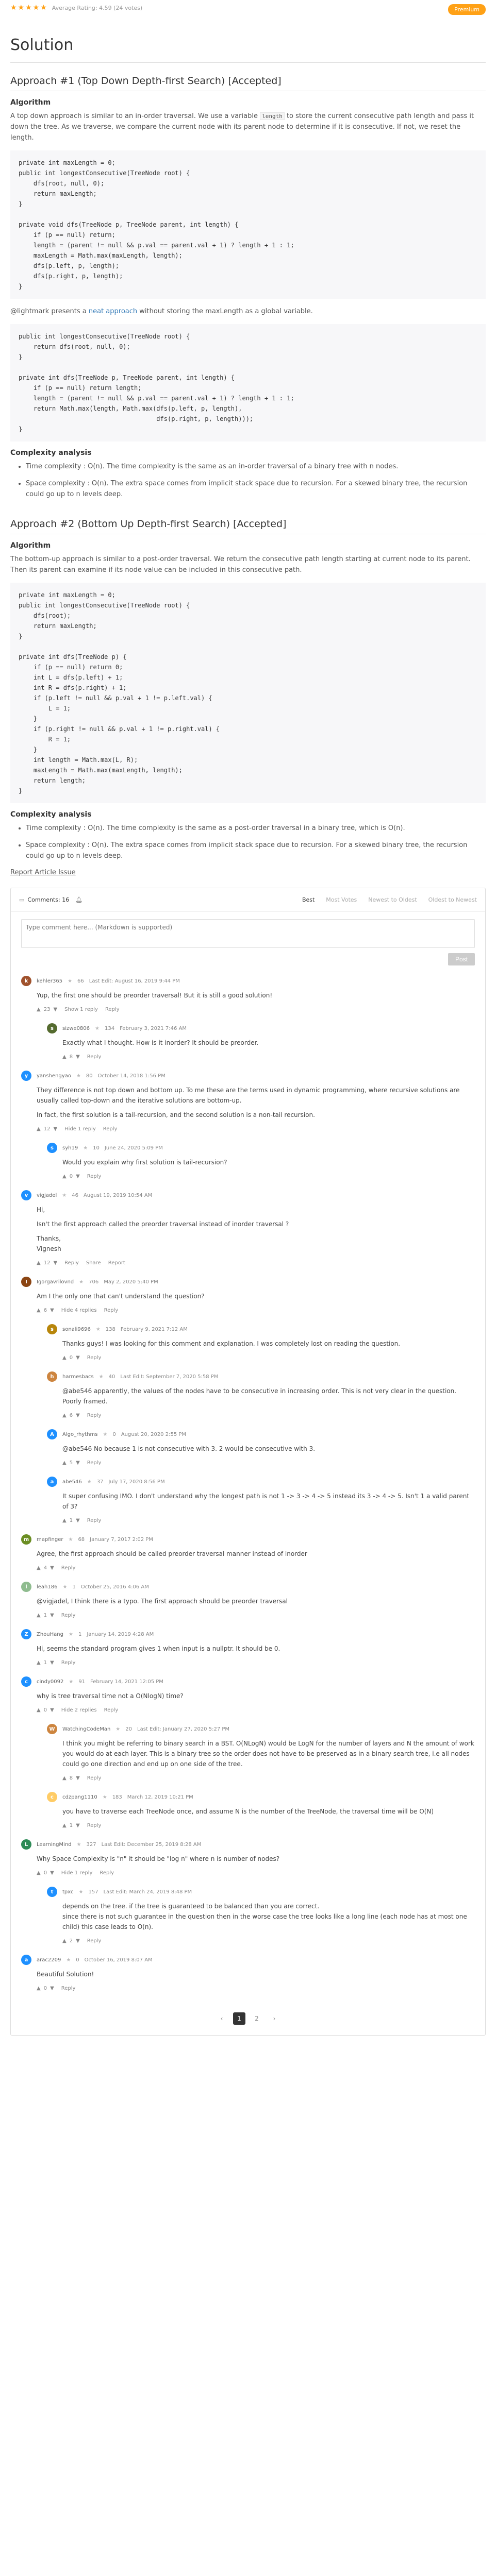 Image resolution: width=496 pixels, height=2576 pixels. I want to click on avatar: t, so click(52, 1892).